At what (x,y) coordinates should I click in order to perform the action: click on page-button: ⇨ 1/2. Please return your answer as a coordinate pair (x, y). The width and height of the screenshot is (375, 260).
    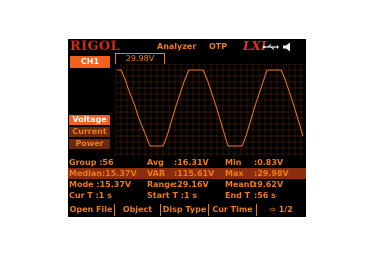
    Looking at the image, I should click on (281, 210).